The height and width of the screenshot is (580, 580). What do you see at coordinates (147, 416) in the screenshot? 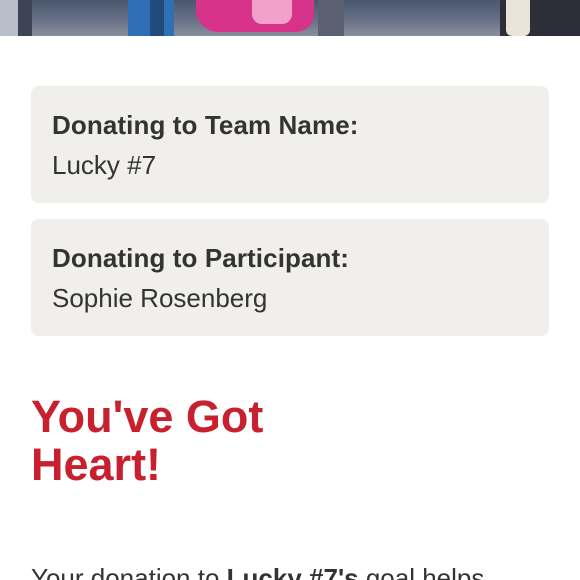
I see `headline-line-1: You've Got` at bounding box center [147, 416].